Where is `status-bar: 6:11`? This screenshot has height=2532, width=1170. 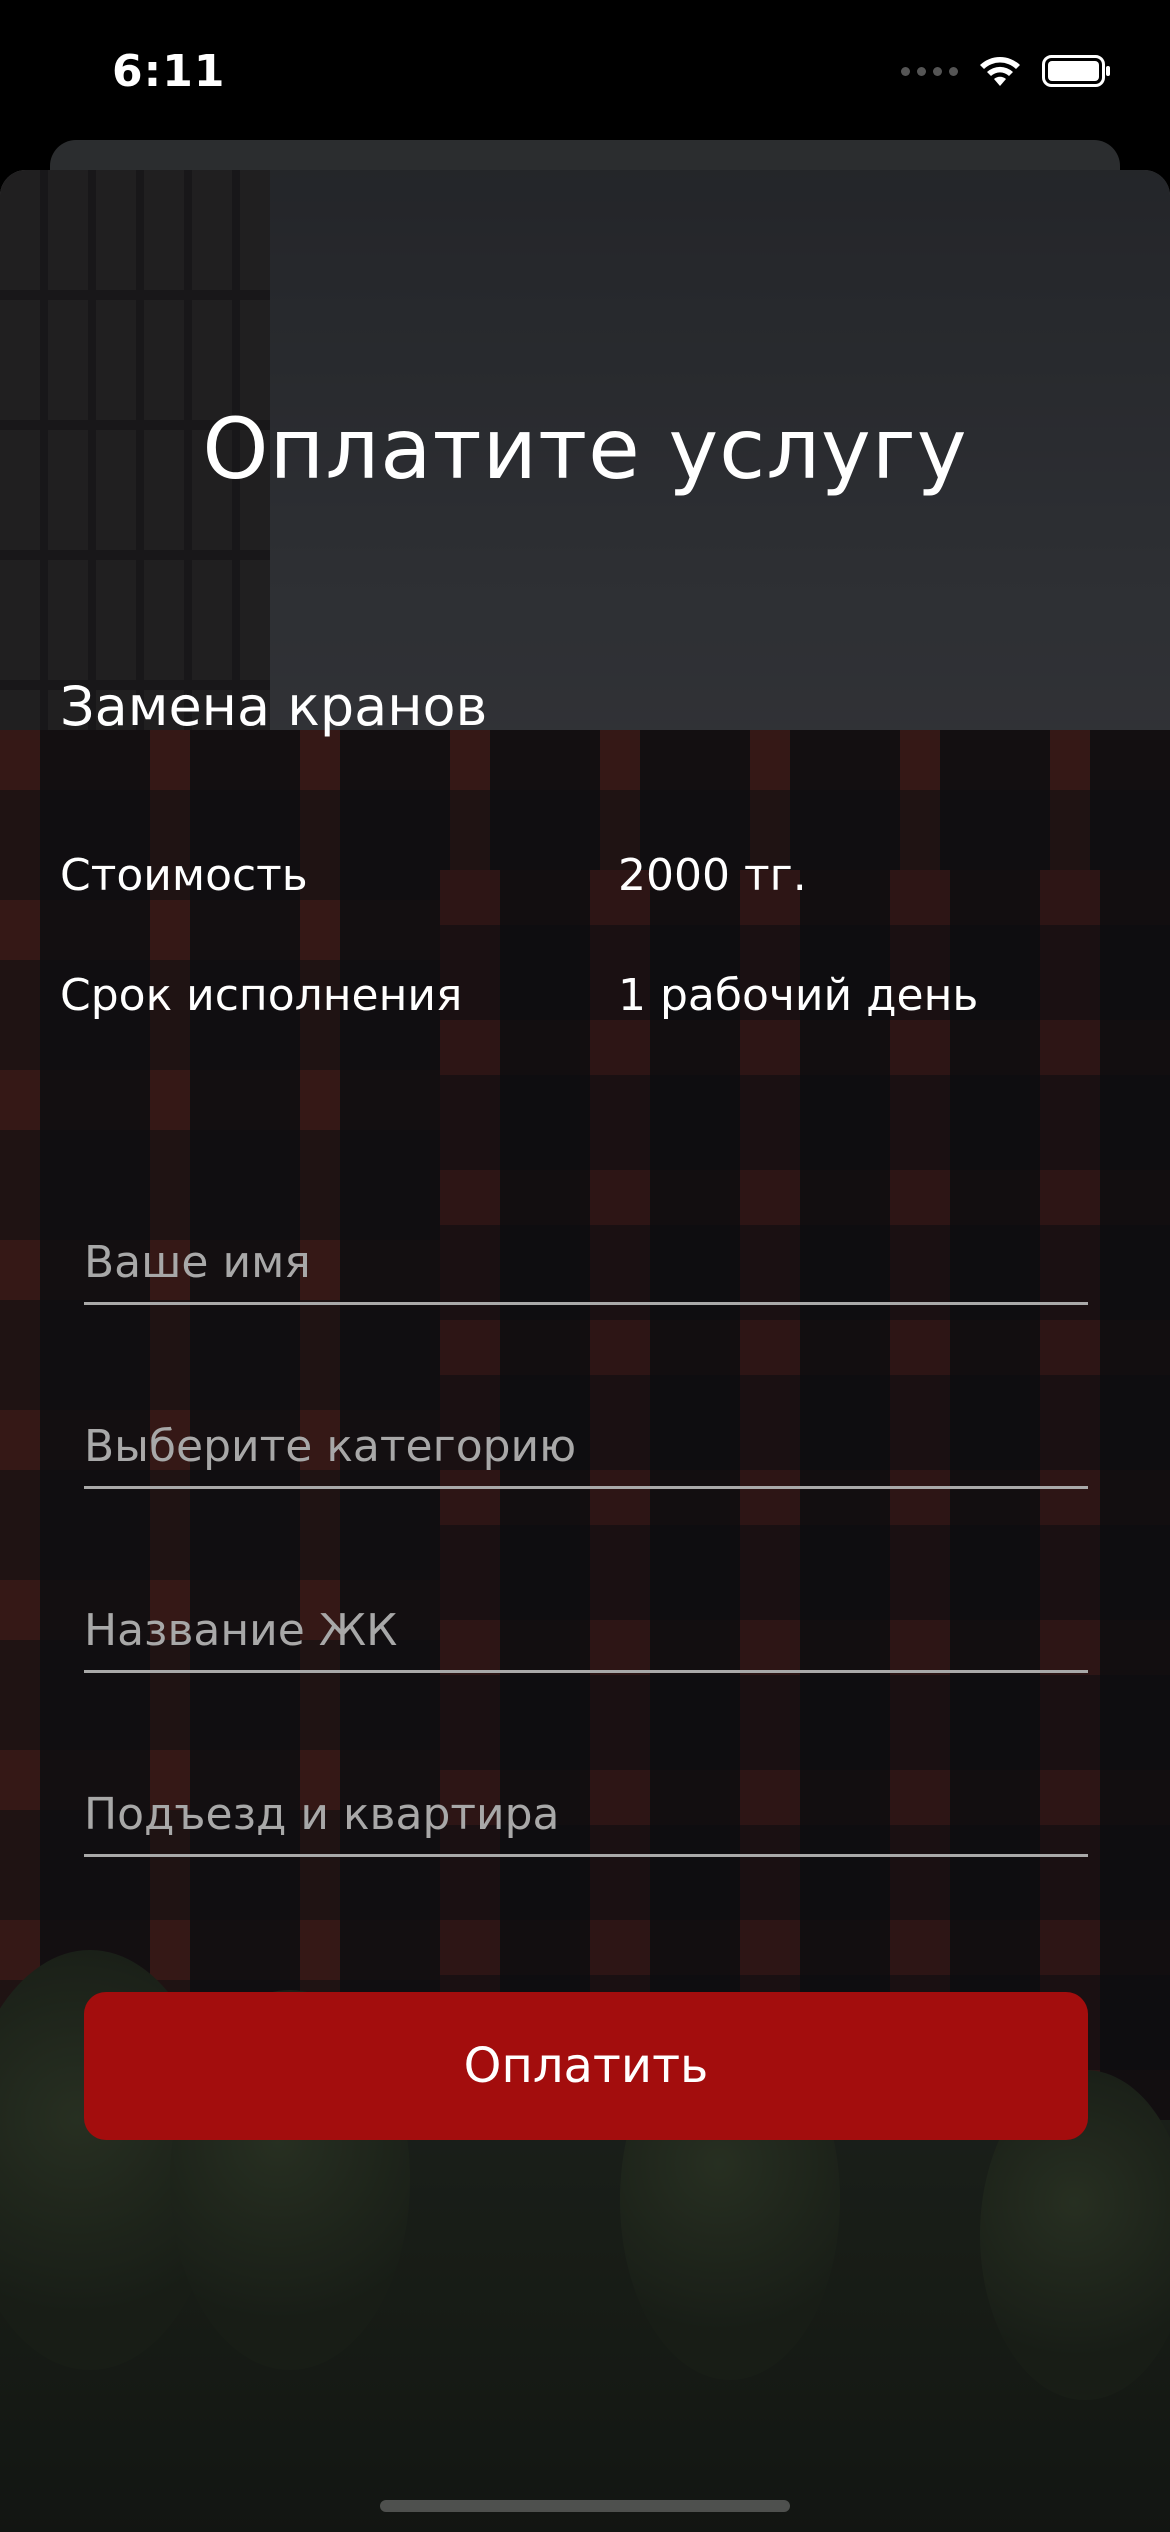
status-bar: 6:11 is located at coordinates (585, 75).